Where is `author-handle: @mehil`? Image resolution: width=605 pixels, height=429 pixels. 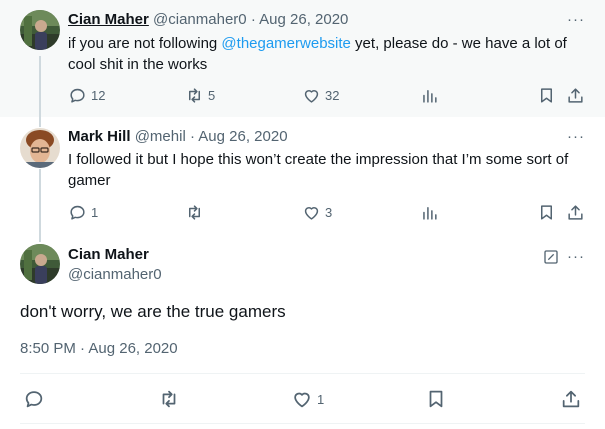
author-handle: @mehil is located at coordinates (160, 136).